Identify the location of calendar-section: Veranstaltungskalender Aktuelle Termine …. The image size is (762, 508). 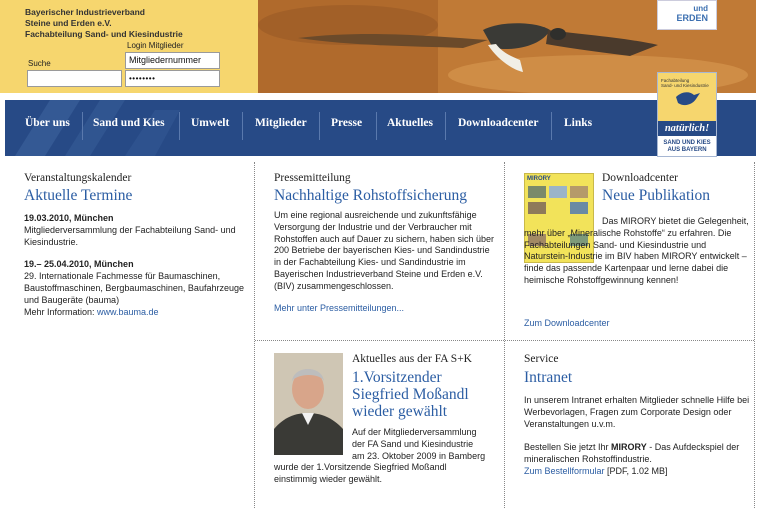
(135, 245).